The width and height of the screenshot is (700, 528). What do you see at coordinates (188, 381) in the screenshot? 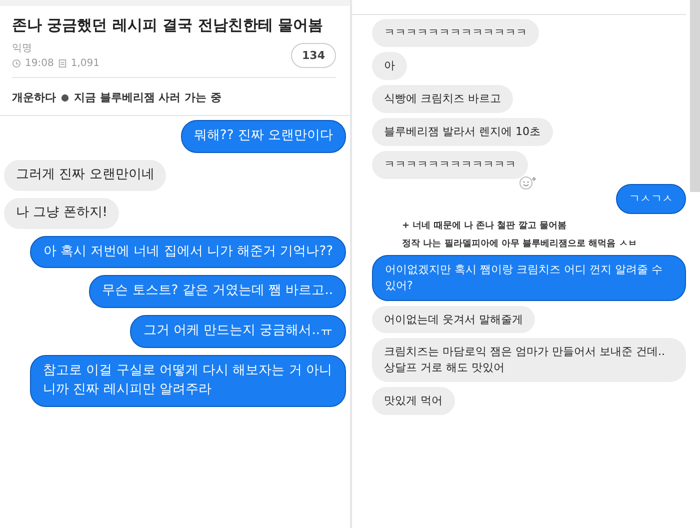
I see `message-bubble: 참고로 이걸 구실로 어떻게 다시 해보자는 거 아니니까 진짜 레시피만 알려주라` at bounding box center [188, 381].